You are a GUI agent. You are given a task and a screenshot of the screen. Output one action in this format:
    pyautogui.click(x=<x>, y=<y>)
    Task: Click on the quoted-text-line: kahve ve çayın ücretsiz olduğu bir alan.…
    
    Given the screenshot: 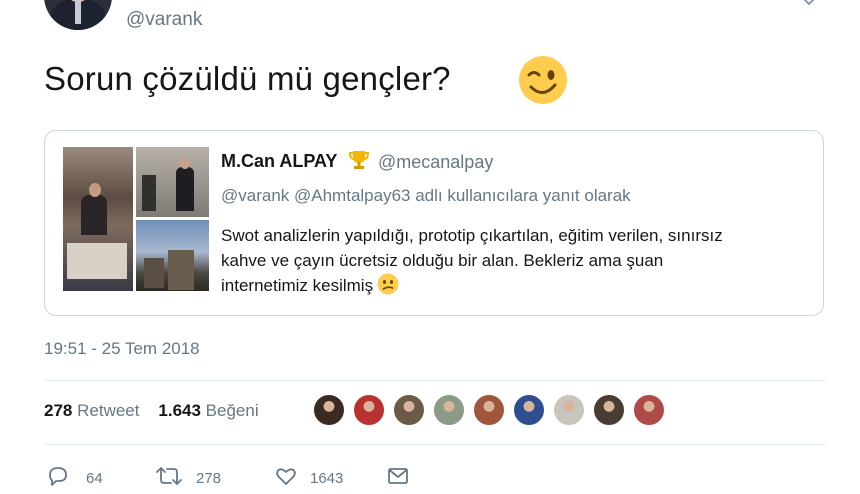 What is the action you would take?
    pyautogui.click(x=442, y=260)
    